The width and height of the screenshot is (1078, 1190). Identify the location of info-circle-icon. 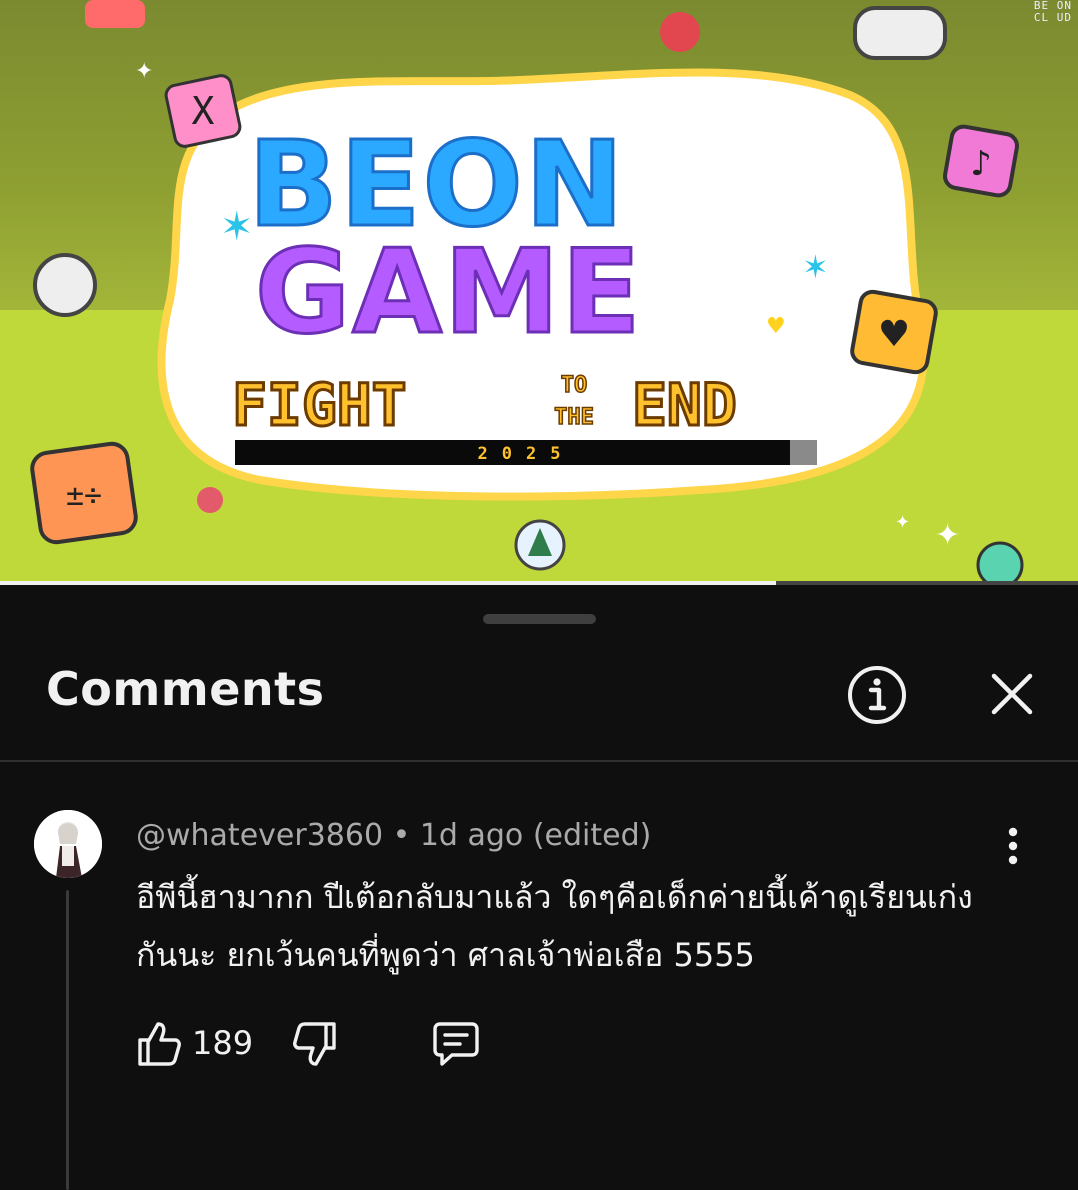
(877, 695).